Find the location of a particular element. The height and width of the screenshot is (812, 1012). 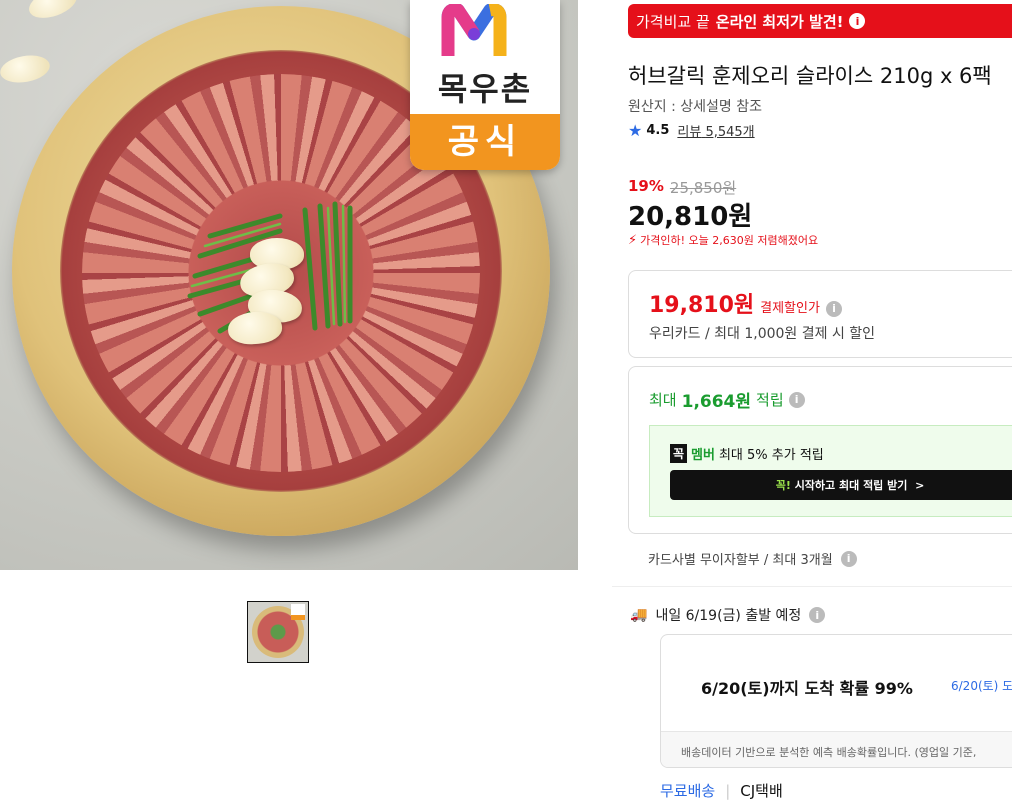

departure-text: 내일 6/19(금) 출발 예정 is located at coordinates (728, 616).